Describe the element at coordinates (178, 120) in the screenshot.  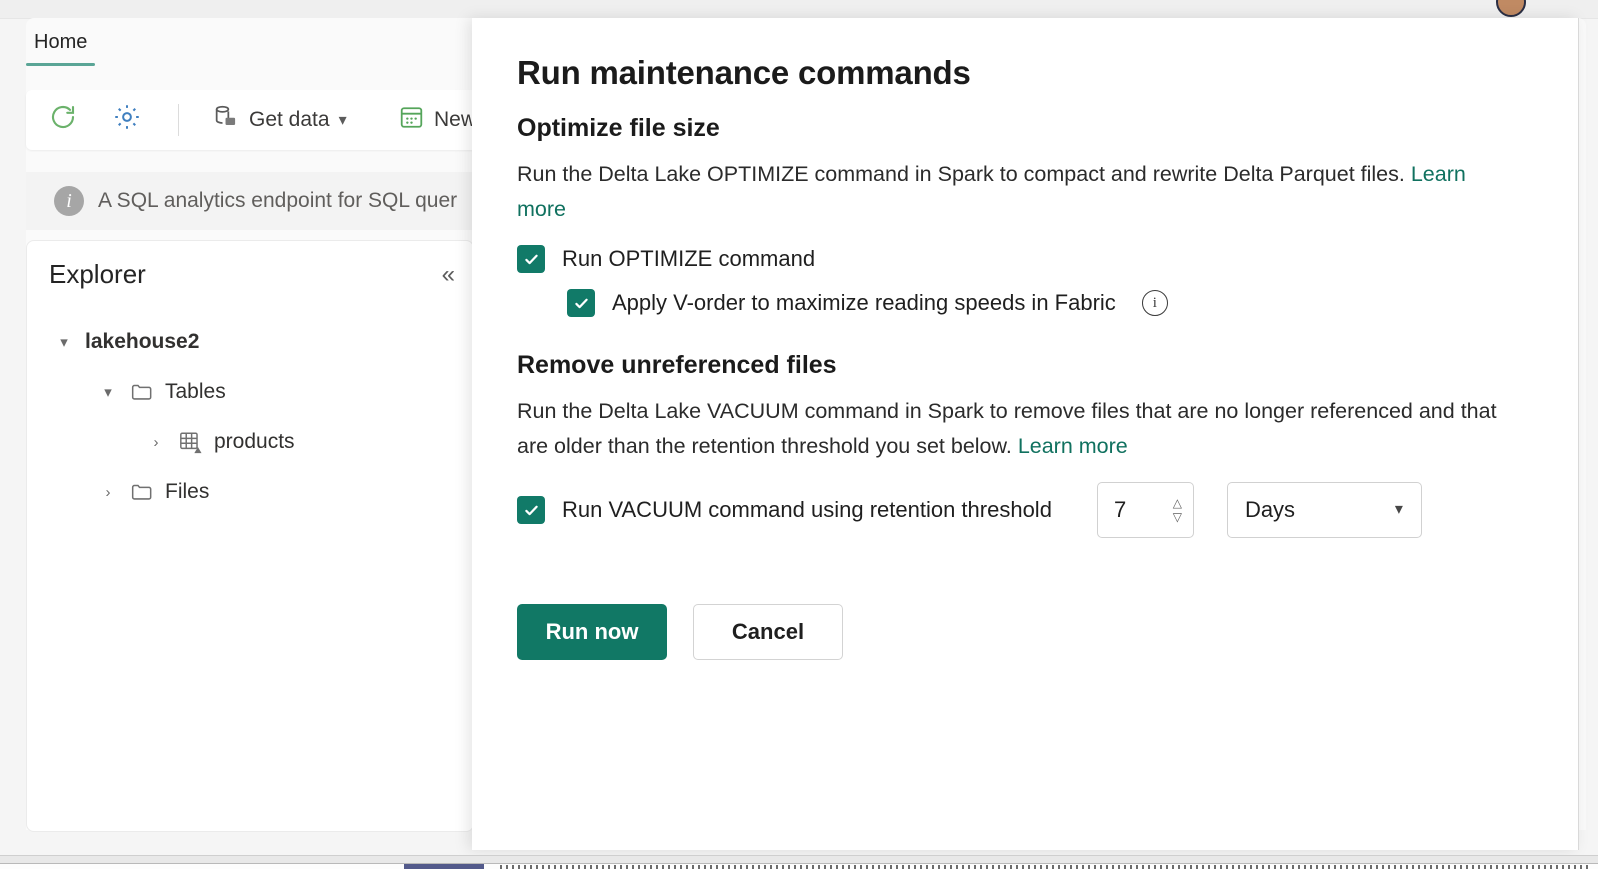
I see `toolbar-divider` at that location.